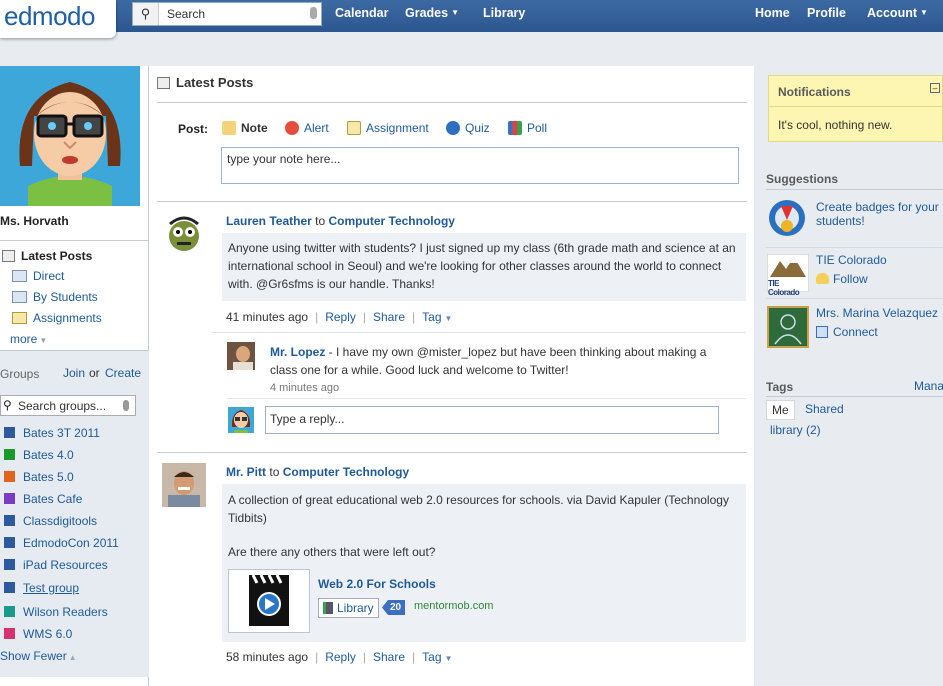 Image resolution: width=943 pixels, height=686 pixels. Describe the element at coordinates (19, 297) in the screenshot. I see `students-icon` at that location.